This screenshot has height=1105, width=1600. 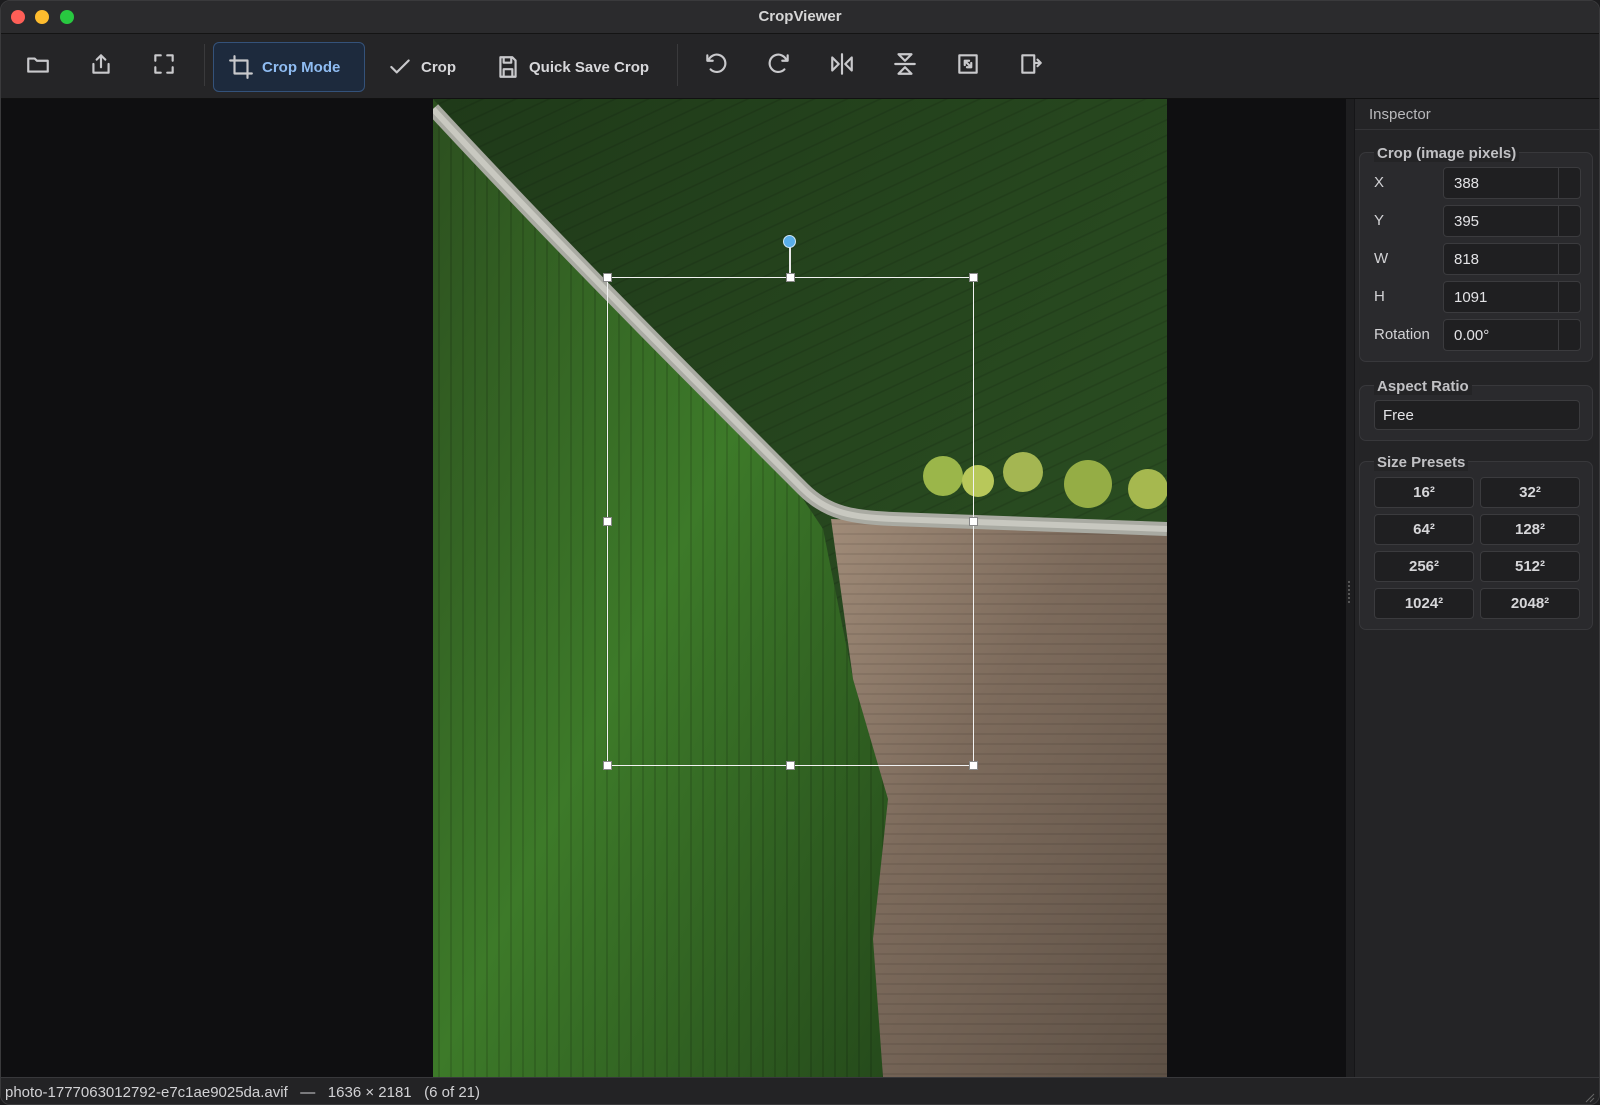 What do you see at coordinates (973, 277) in the screenshot?
I see `crop-handle-top-right` at bounding box center [973, 277].